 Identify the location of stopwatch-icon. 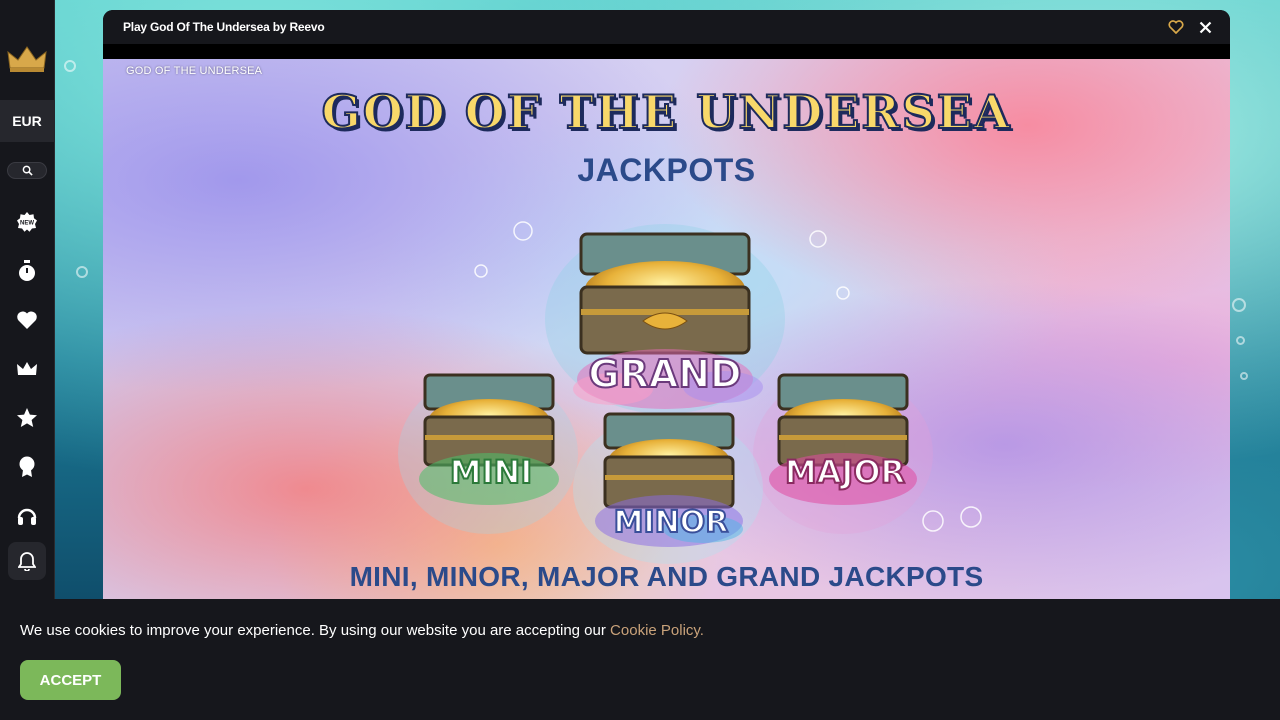
(27, 270).